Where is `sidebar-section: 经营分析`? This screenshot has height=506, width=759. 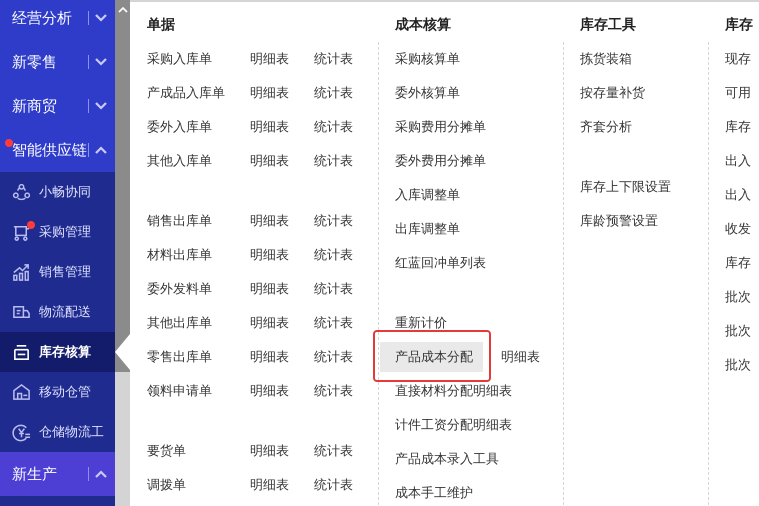
sidebar-section: 经营分析 is located at coordinates (57, 20).